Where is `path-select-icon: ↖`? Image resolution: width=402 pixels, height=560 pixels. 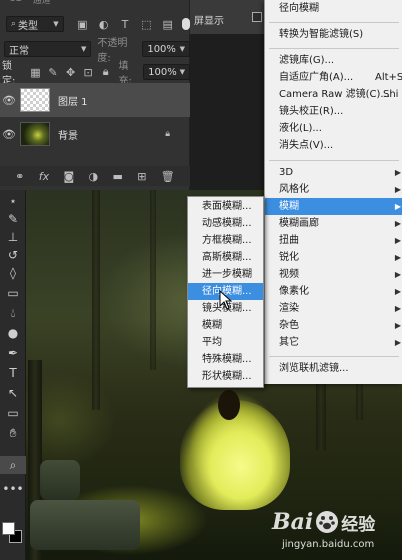 path-select-icon: ↖ is located at coordinates (13, 393).